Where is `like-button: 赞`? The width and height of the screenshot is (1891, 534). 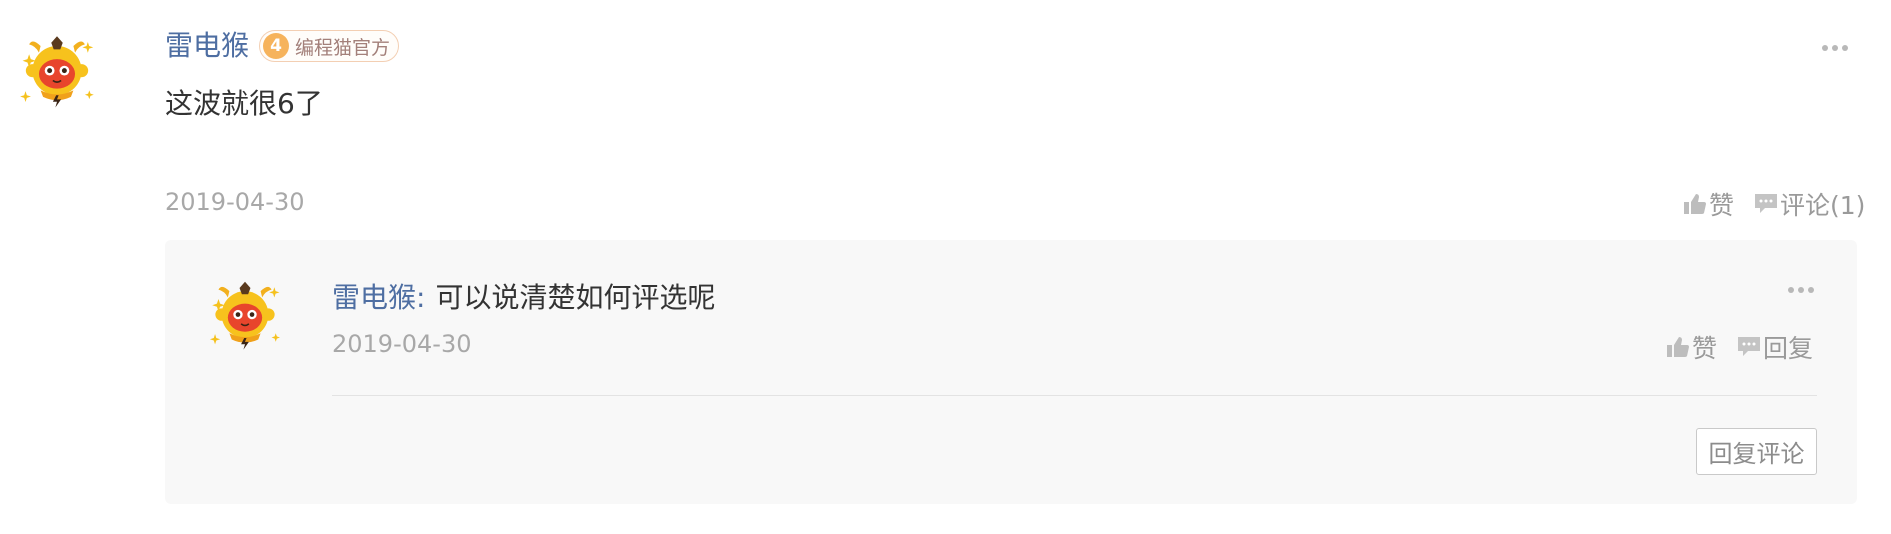 like-button: 赞 is located at coordinates (1708, 204).